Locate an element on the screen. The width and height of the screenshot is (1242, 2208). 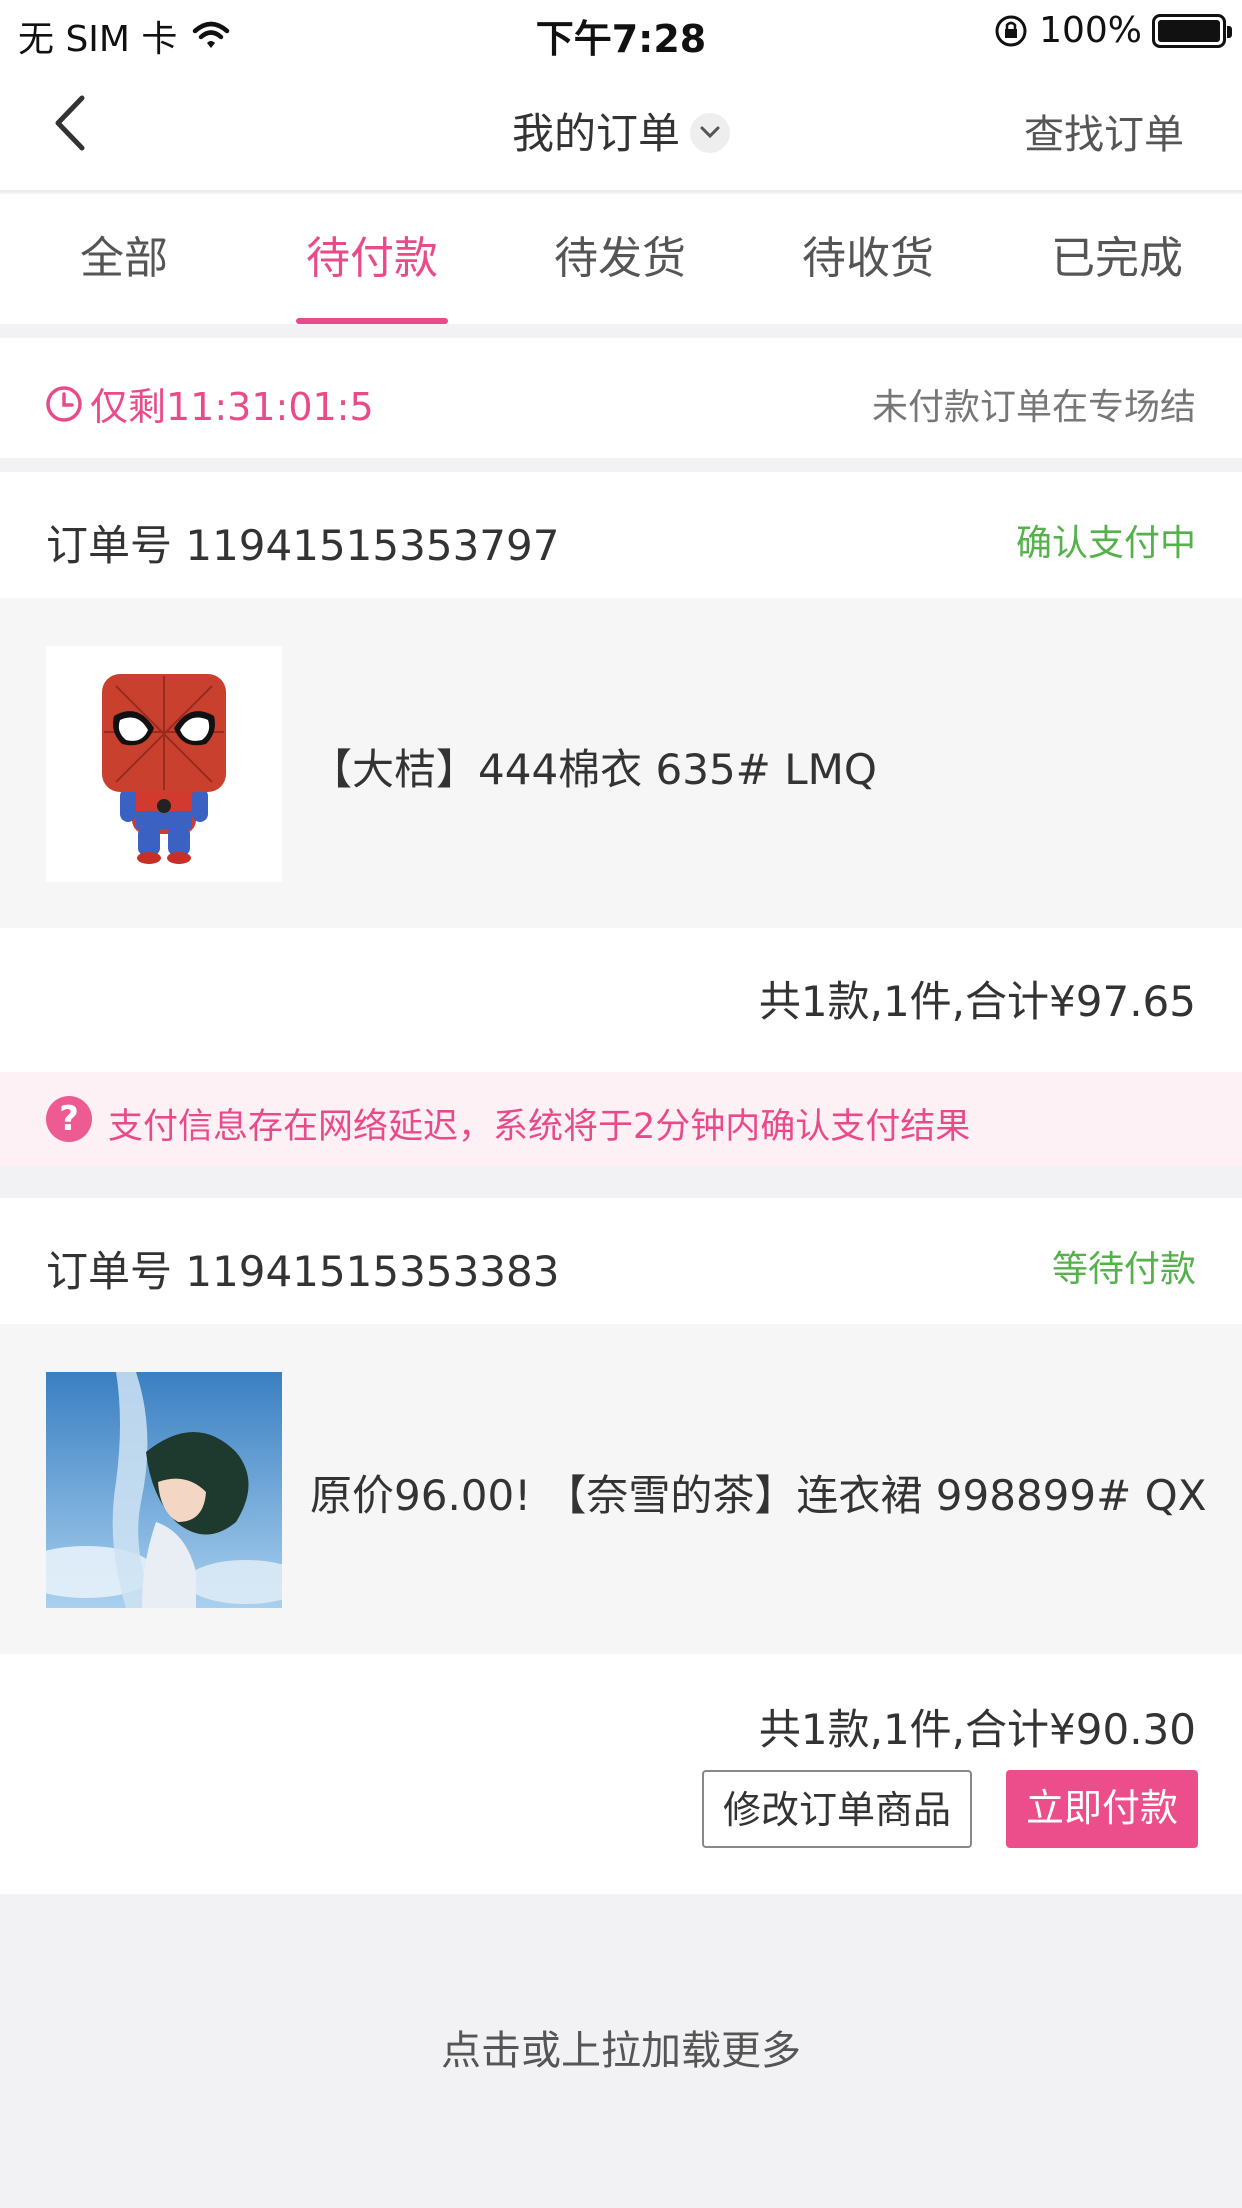
tab-label: 全部 is located at coordinates (124, 258).